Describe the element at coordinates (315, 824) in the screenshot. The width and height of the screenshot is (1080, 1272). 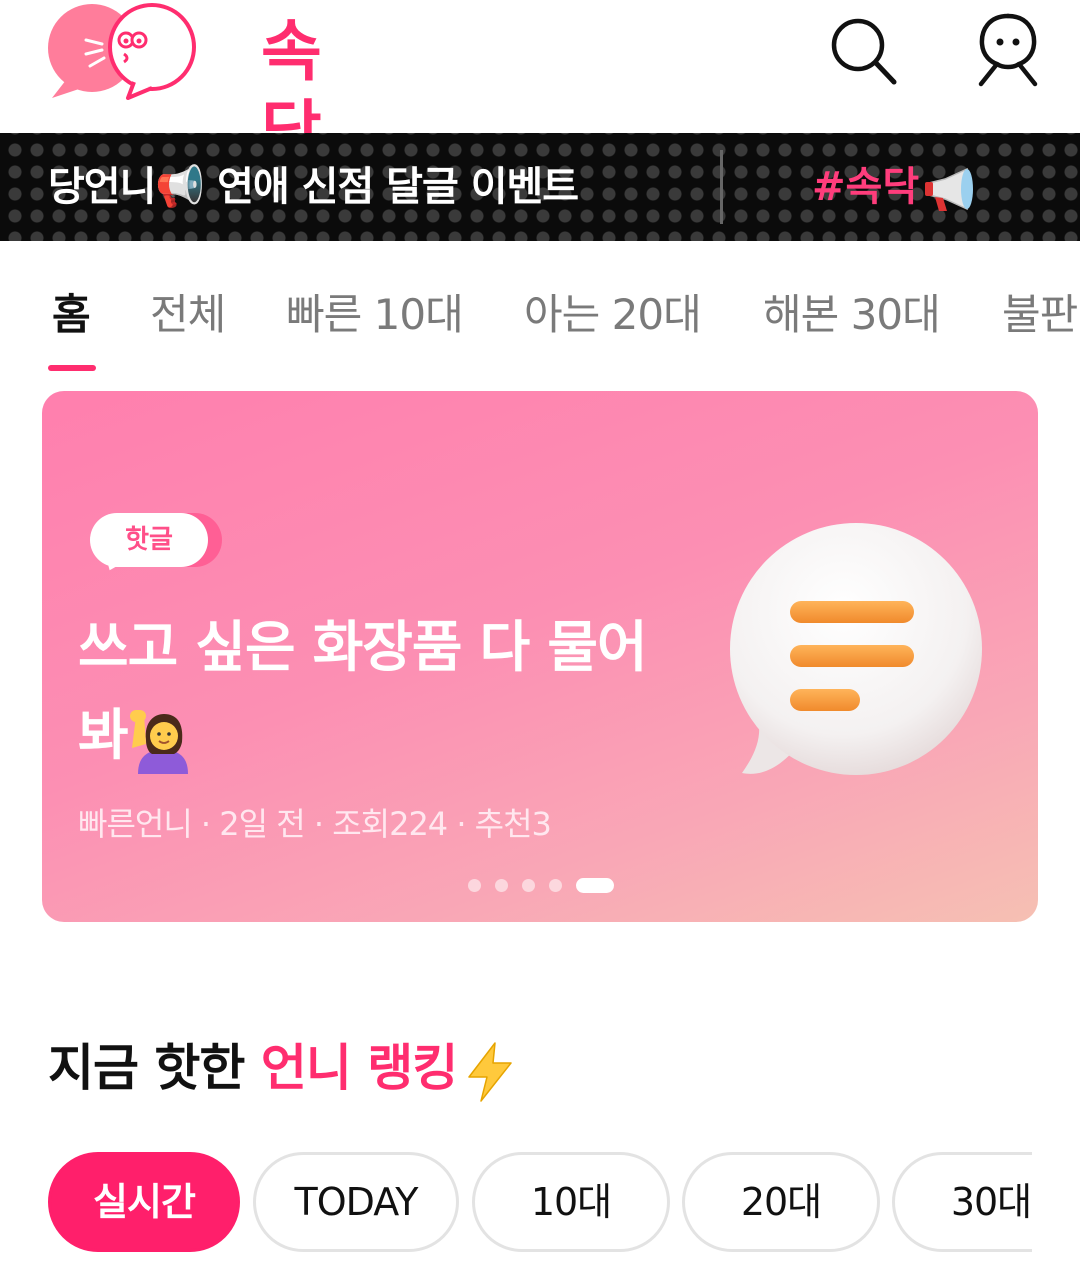
I see `hero-post-meta: 빠른언니 · 2일 전 · 조회224 · 추천3` at that location.